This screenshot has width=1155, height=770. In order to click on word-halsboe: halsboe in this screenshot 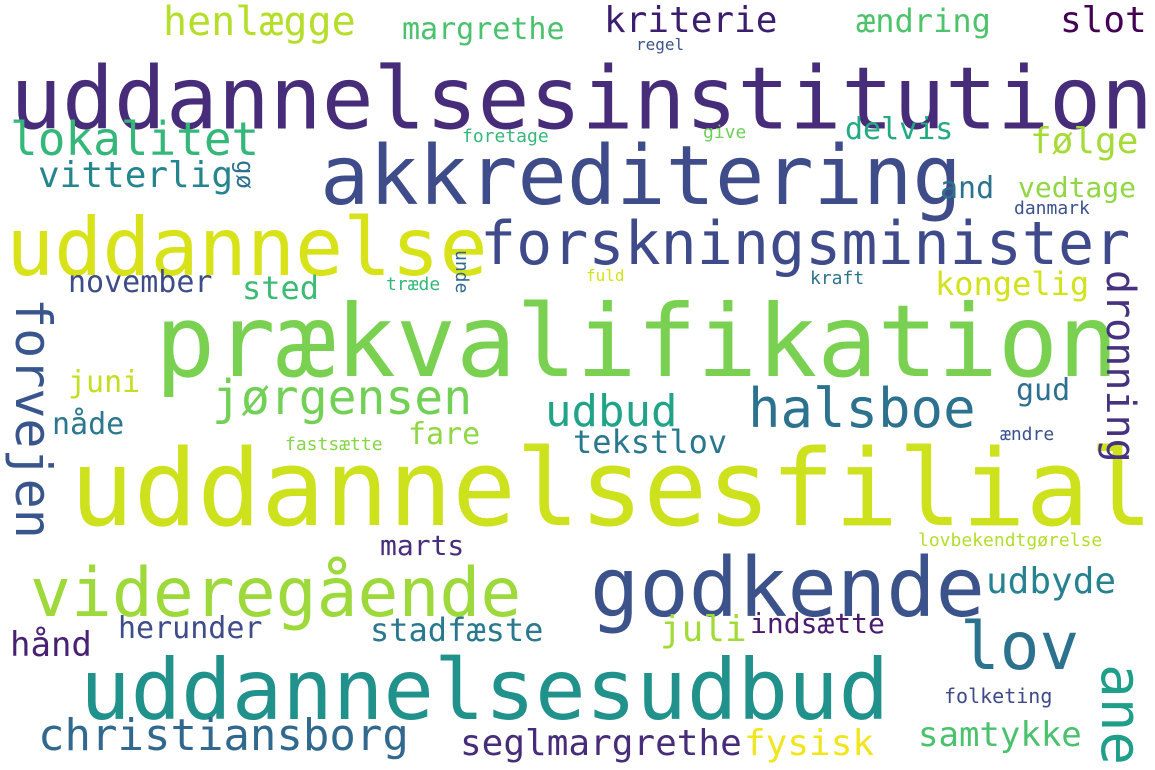, I will do `click(862, 408)`.